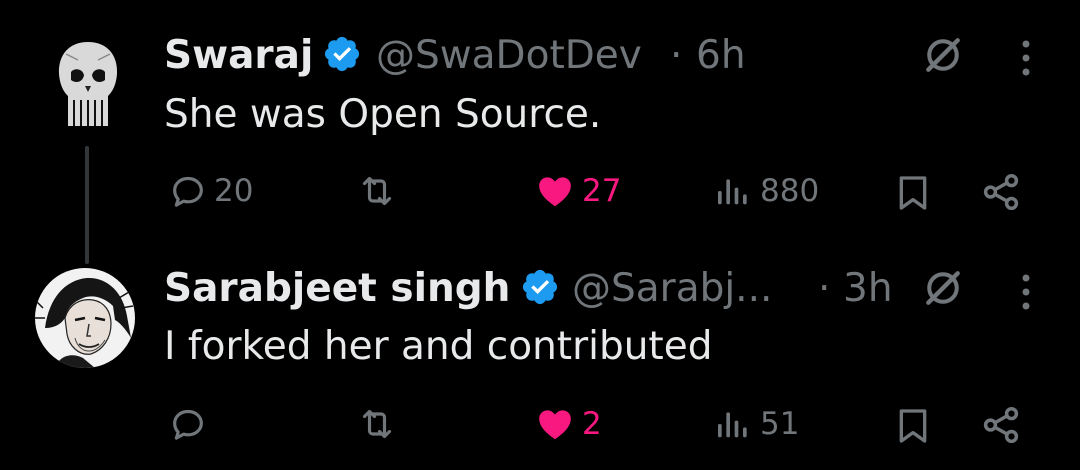 Image resolution: width=1080 pixels, height=470 pixels. Describe the element at coordinates (337, 288) in the screenshot. I see `author-name: Sarabjeet singh` at that location.